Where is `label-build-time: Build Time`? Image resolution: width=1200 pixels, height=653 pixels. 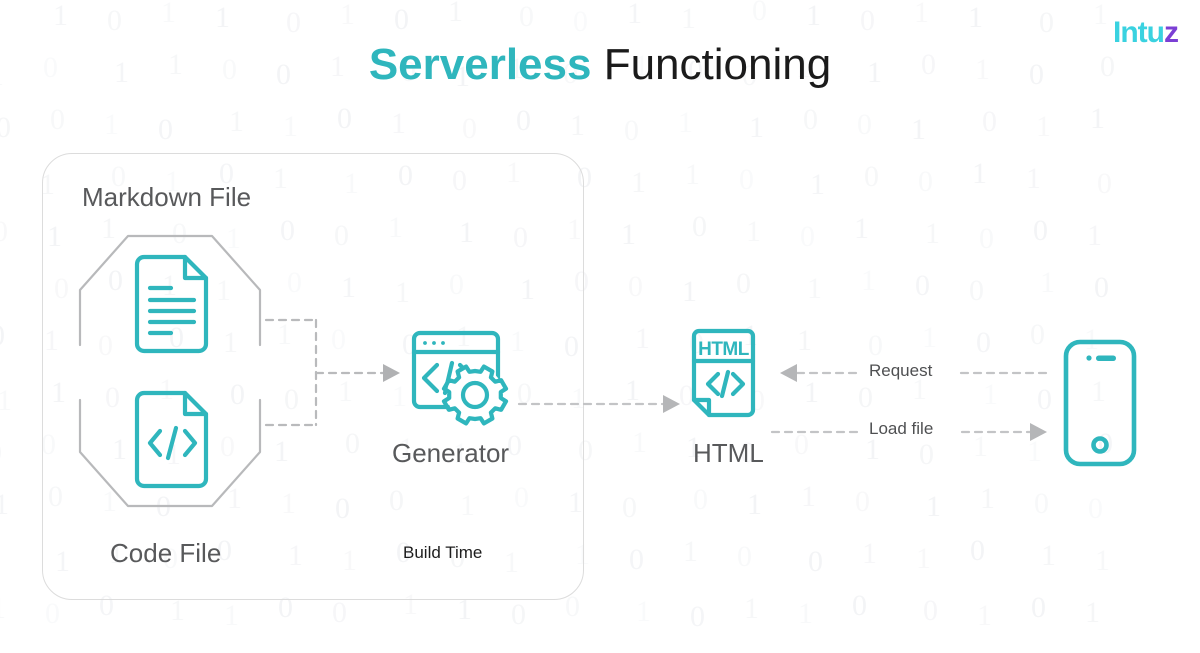
label-build-time: Build Time is located at coordinates (443, 552).